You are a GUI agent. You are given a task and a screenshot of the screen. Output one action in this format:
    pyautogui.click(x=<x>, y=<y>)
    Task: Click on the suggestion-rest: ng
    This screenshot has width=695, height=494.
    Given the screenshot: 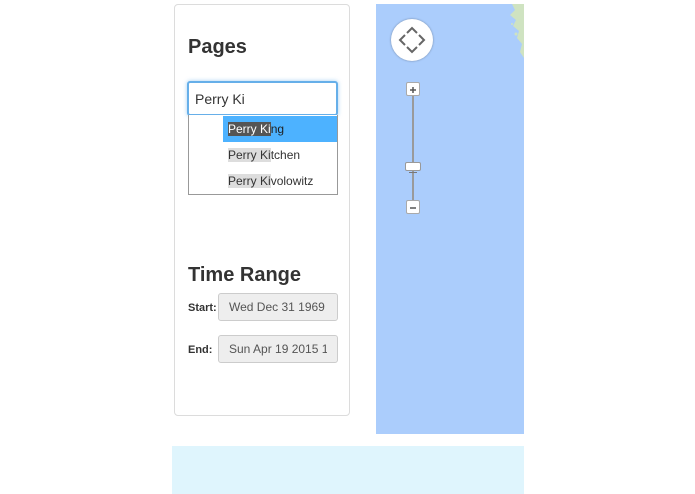 What is the action you would take?
    pyautogui.click(x=277, y=129)
    